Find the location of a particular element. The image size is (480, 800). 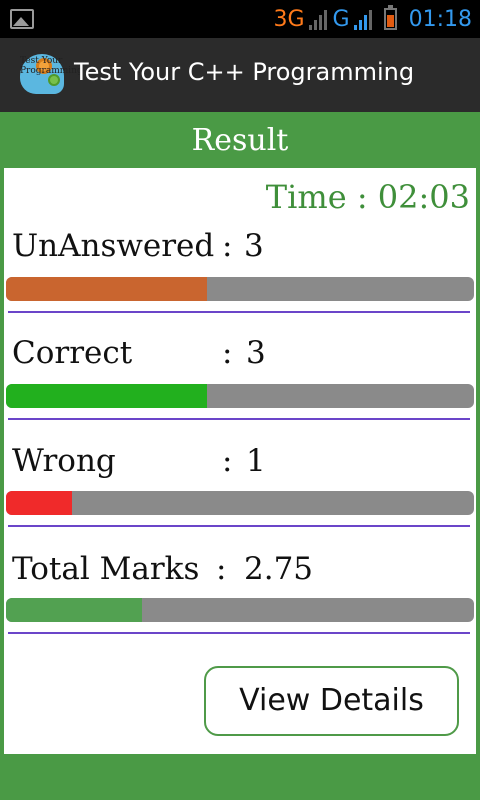

unanswered-label: UnAnswered is located at coordinates (113, 246).